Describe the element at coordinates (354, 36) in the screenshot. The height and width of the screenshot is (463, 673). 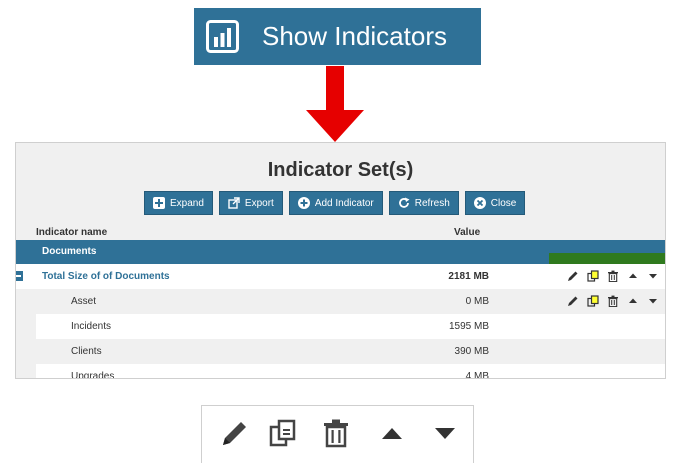
I see `show-indicators-label: Show Indicators` at that location.